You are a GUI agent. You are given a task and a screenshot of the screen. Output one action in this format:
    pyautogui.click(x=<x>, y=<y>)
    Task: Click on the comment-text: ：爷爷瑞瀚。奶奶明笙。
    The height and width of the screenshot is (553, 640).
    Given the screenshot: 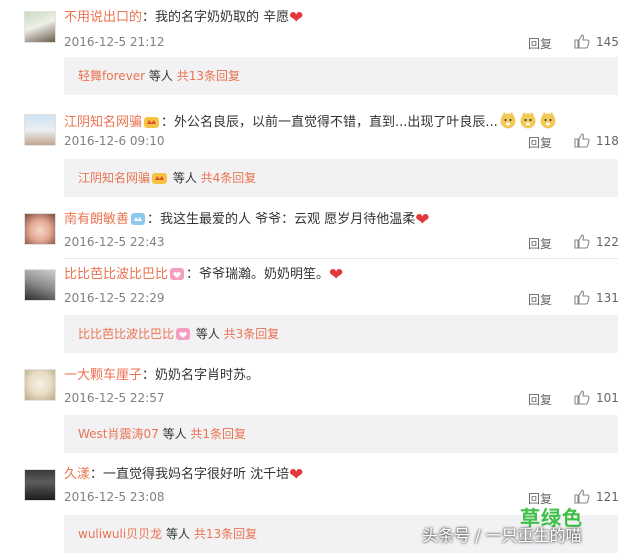 What is the action you would take?
    pyautogui.click(x=258, y=274)
    